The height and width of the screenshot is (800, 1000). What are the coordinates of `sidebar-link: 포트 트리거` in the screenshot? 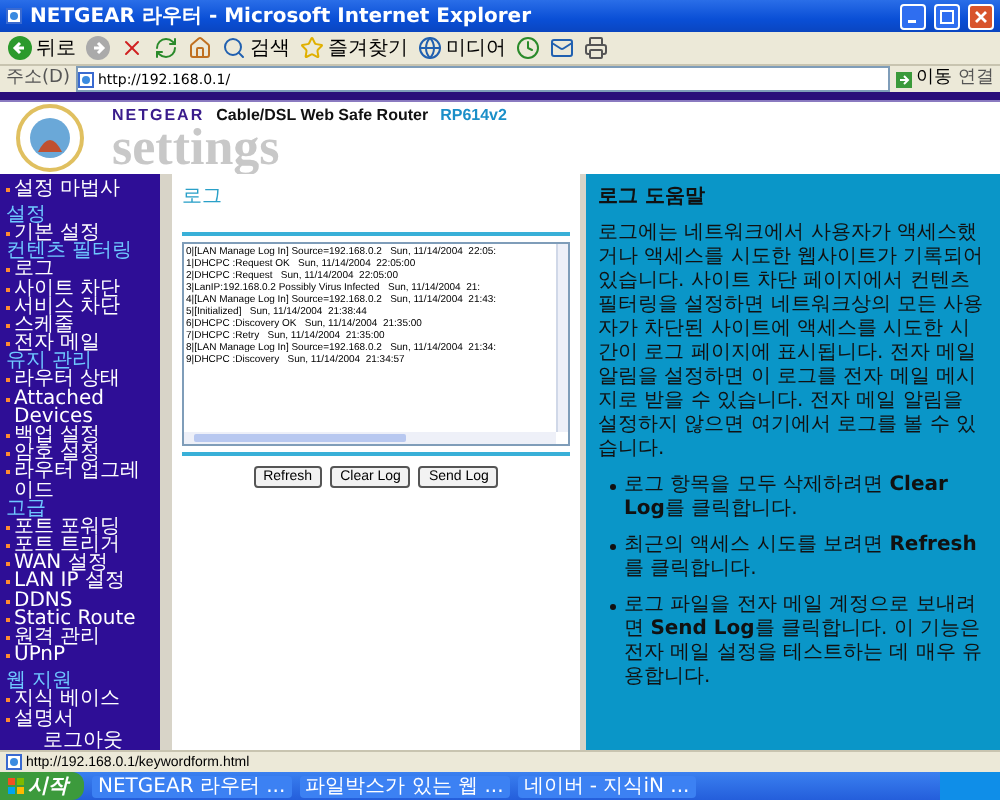 It's located at (83, 545).